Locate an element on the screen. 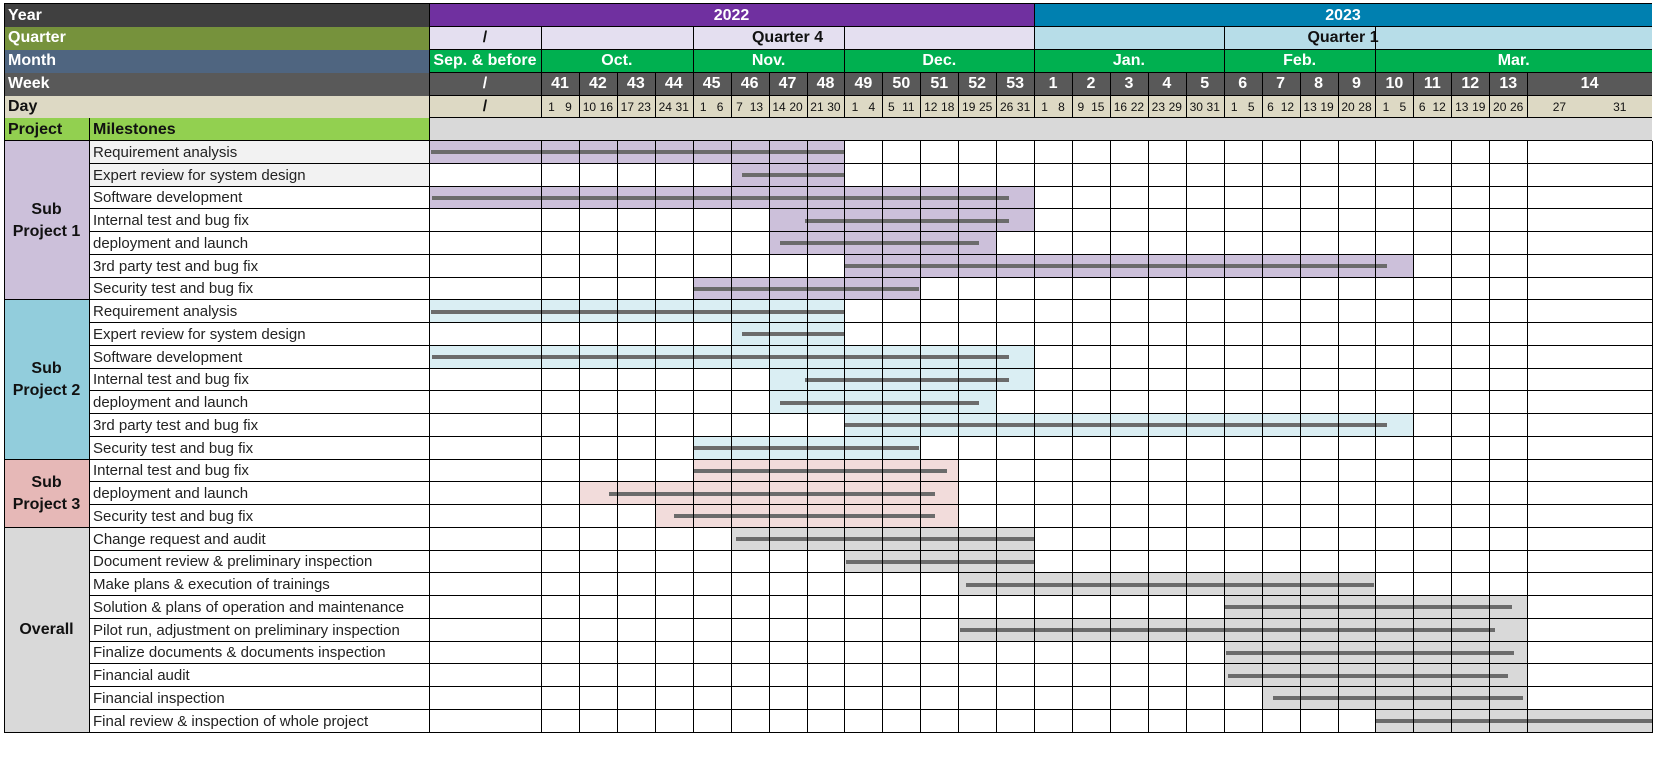  group-divider is located at coordinates (46, 732).